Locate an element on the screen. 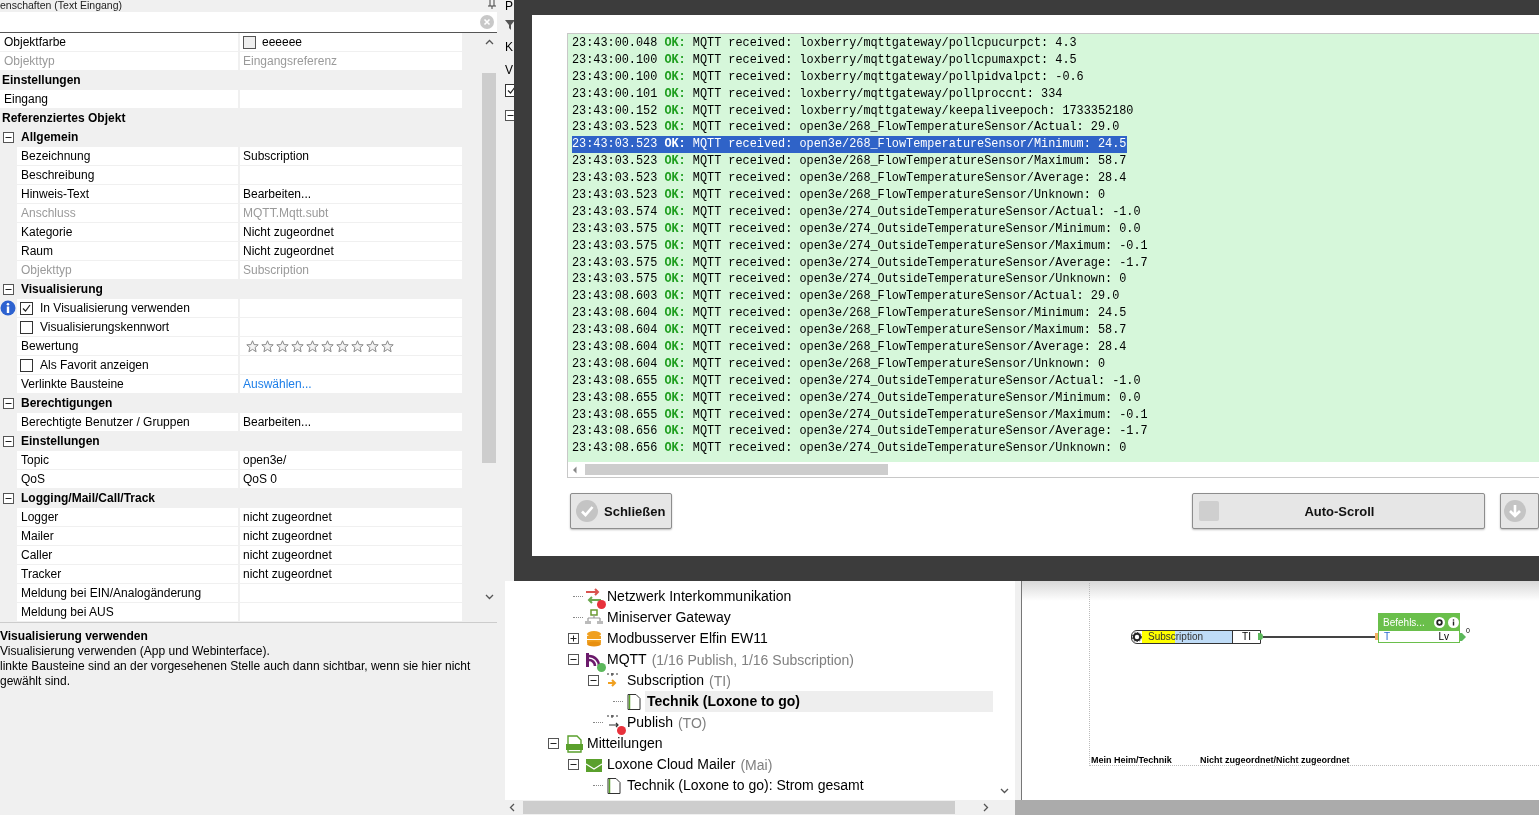 Image resolution: width=1539 pixels, height=815 pixels. log-line: 23:43:08.604 OK: MQTT received: open3e/268_FlowTemperatureSensor/Maximum: 58.7 is located at coordinates (850, 331).